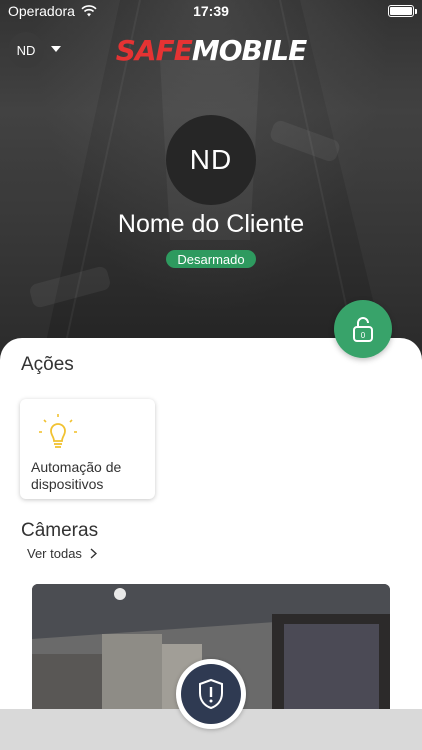  What do you see at coordinates (87, 449) in the screenshot?
I see `device-automation-card: Automação de dispositivos` at bounding box center [87, 449].